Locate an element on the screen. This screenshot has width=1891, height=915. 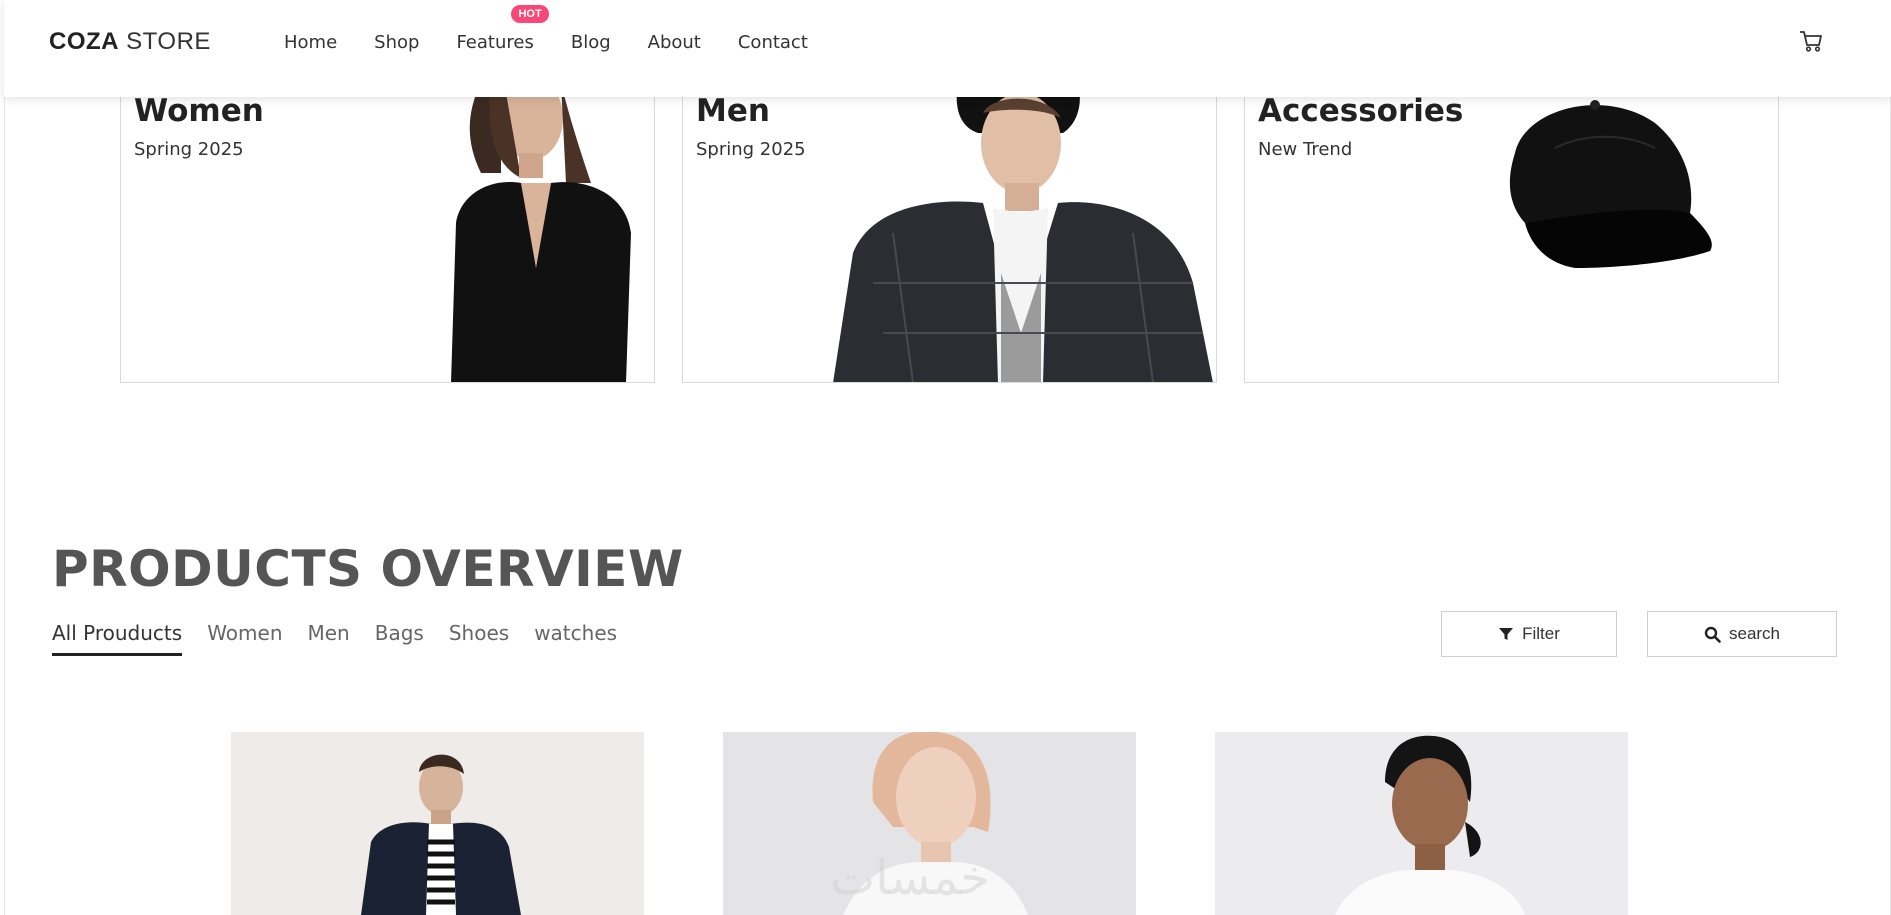
logo-light: STORE is located at coordinates (165, 41).